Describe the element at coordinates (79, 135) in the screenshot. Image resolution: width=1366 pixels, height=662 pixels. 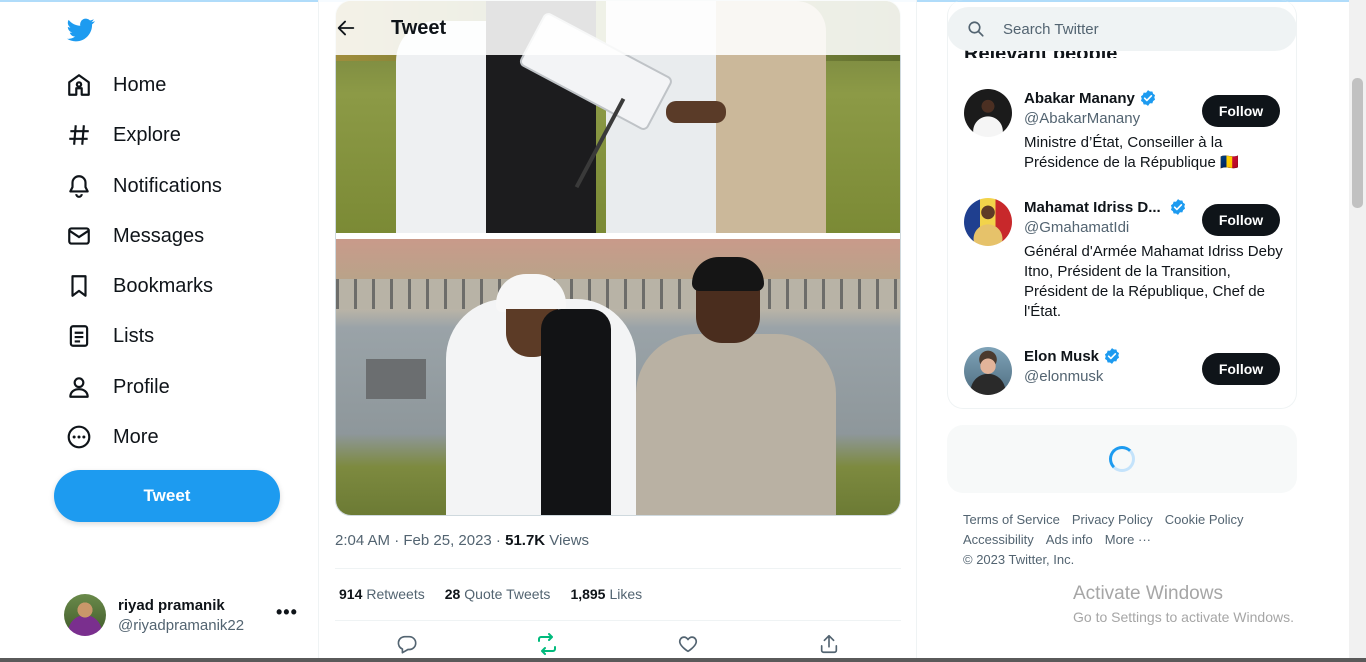
I see `hashtag-icon` at that location.